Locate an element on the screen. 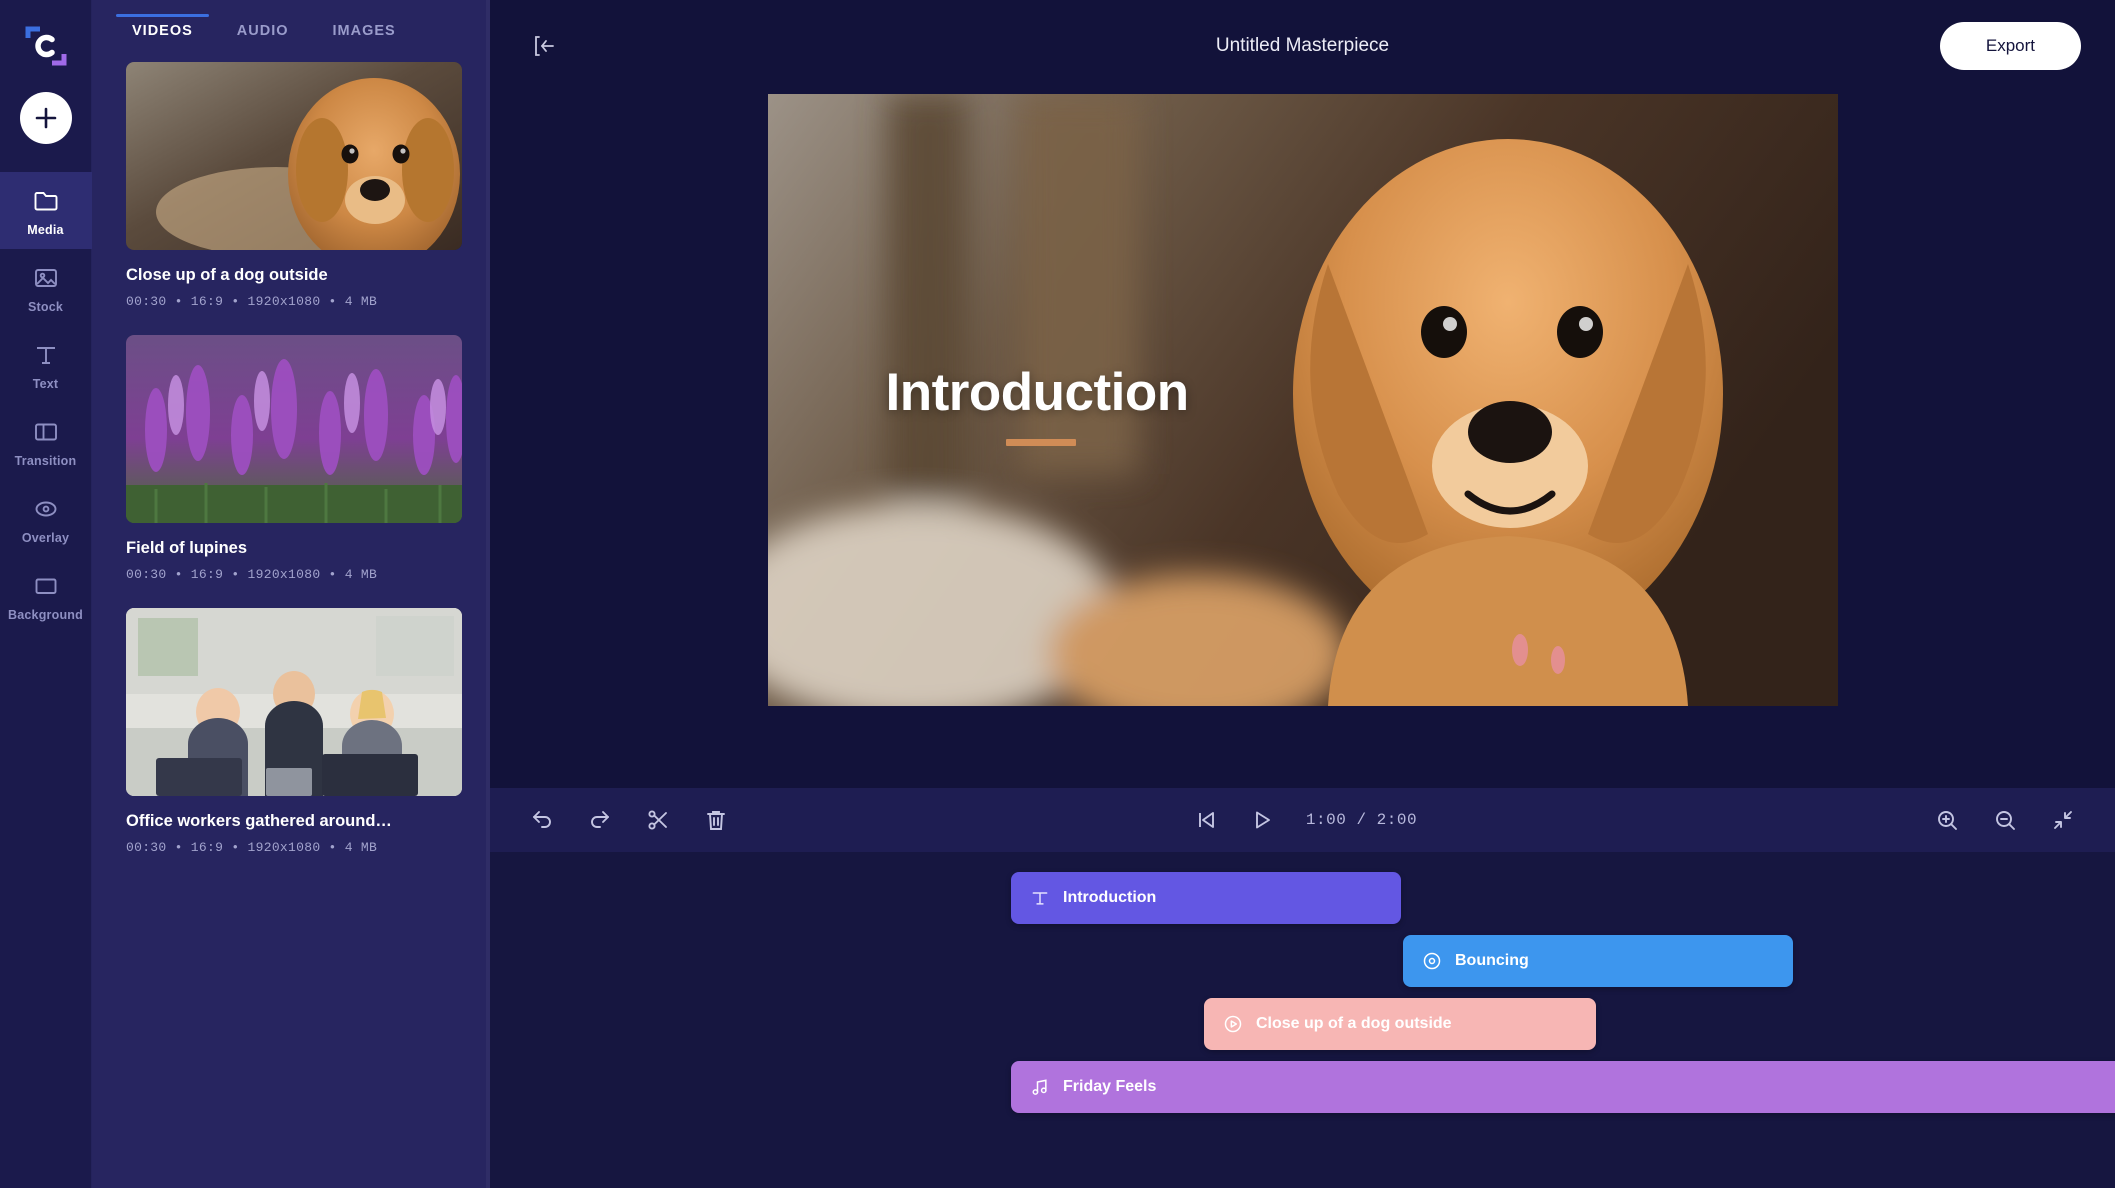  clipchamp-logo is located at coordinates (46, 46).